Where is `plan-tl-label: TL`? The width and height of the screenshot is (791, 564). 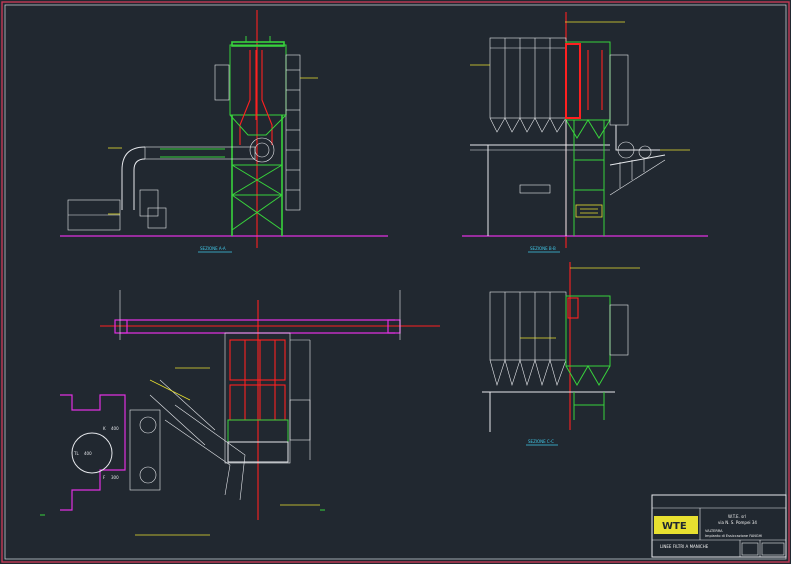 plan-tl-label: TL is located at coordinates (76, 453).